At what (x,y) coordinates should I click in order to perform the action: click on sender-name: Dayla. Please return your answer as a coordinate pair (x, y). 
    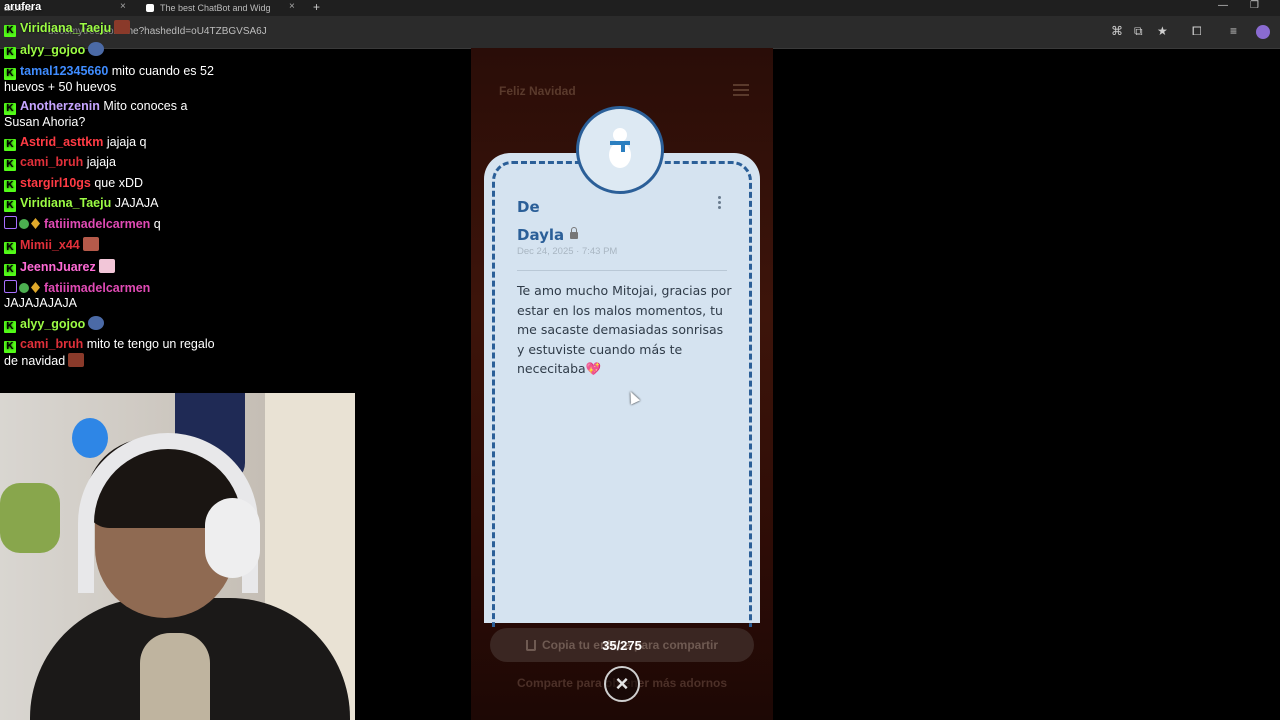
    Looking at the image, I should click on (541, 235).